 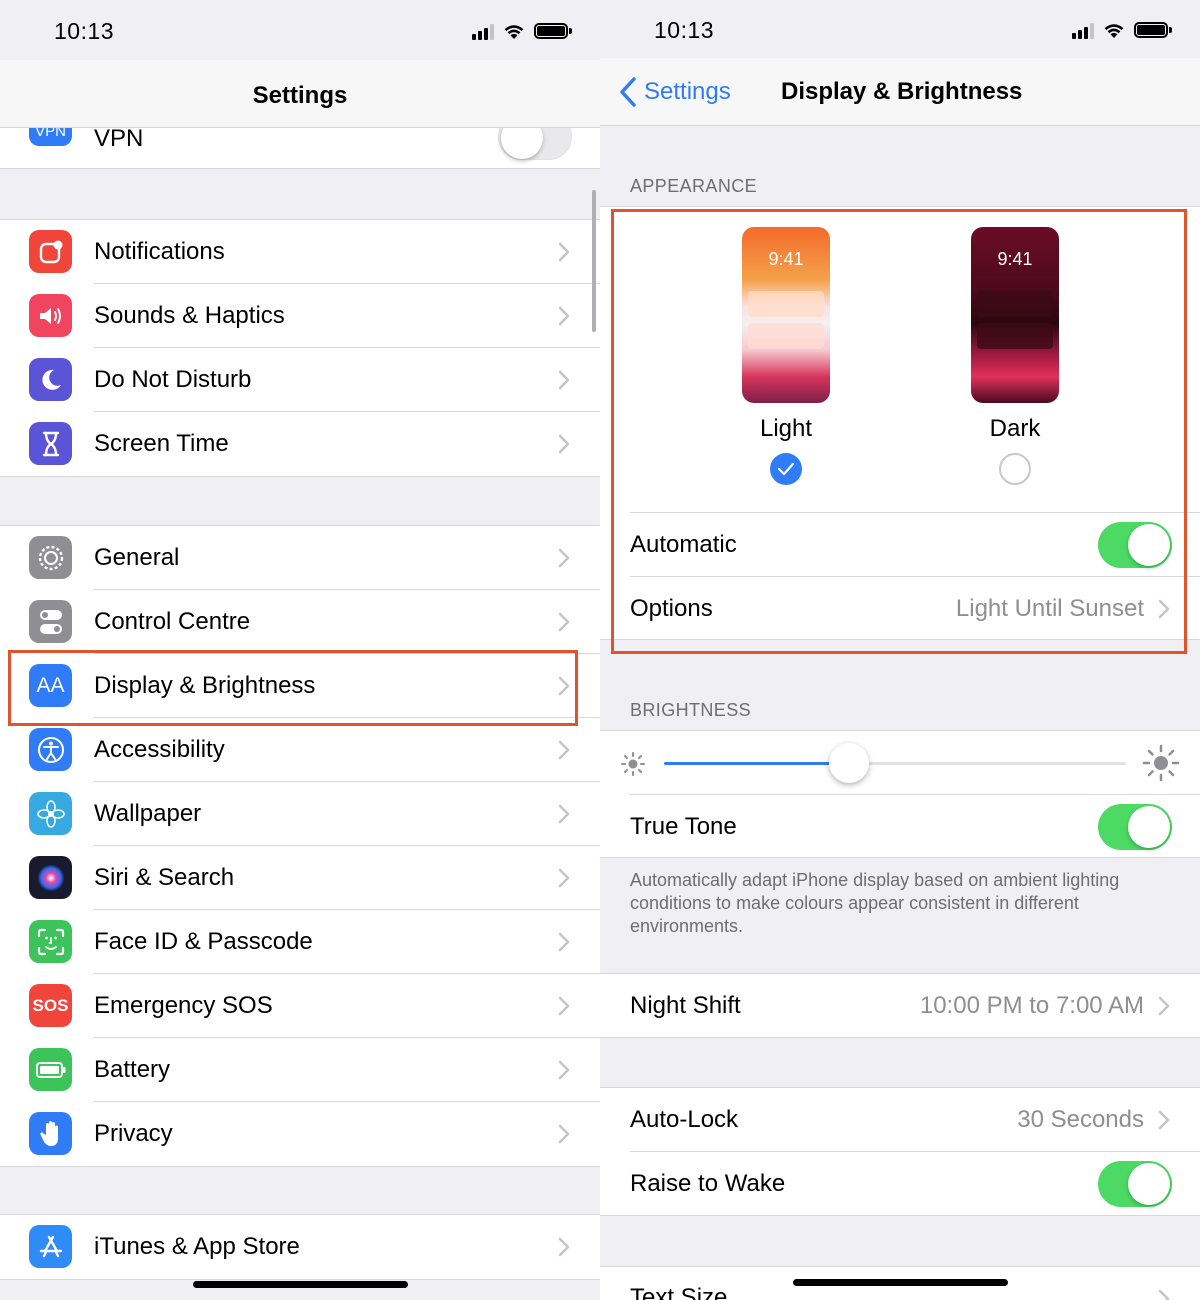 I want to click on accessibility-label: Accessibility, so click(x=159, y=749).